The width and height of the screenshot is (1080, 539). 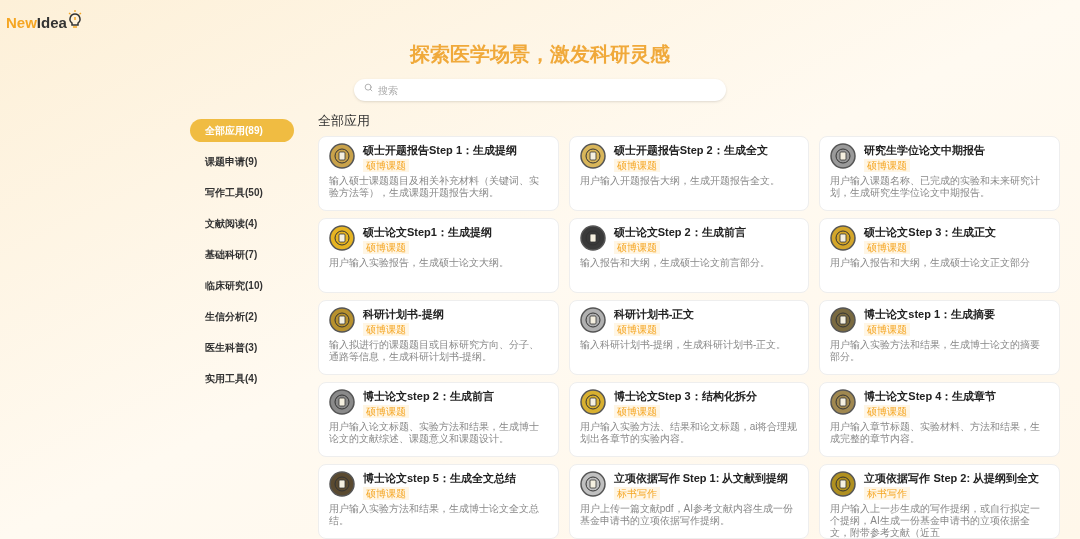 What do you see at coordinates (675, 263) in the screenshot?
I see `app-description: 输入报告和大纲，生成硕士论文前言部分。` at bounding box center [675, 263].